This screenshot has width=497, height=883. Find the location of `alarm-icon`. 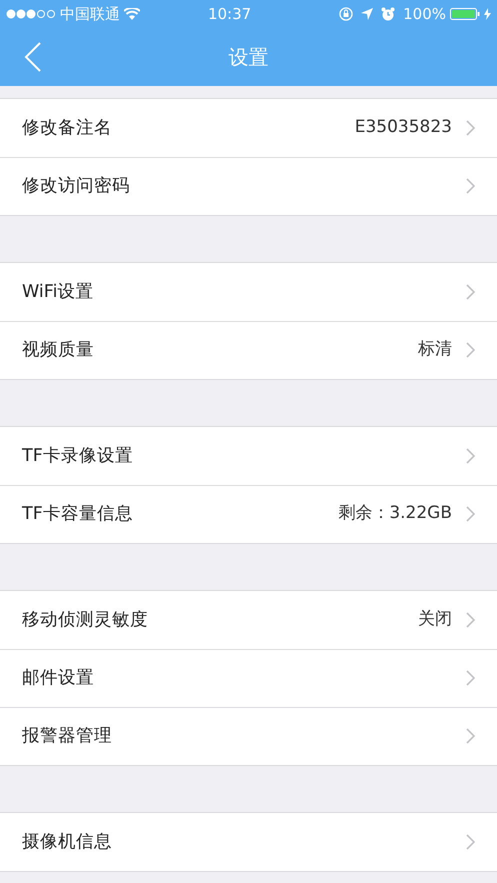

alarm-icon is located at coordinates (388, 14).